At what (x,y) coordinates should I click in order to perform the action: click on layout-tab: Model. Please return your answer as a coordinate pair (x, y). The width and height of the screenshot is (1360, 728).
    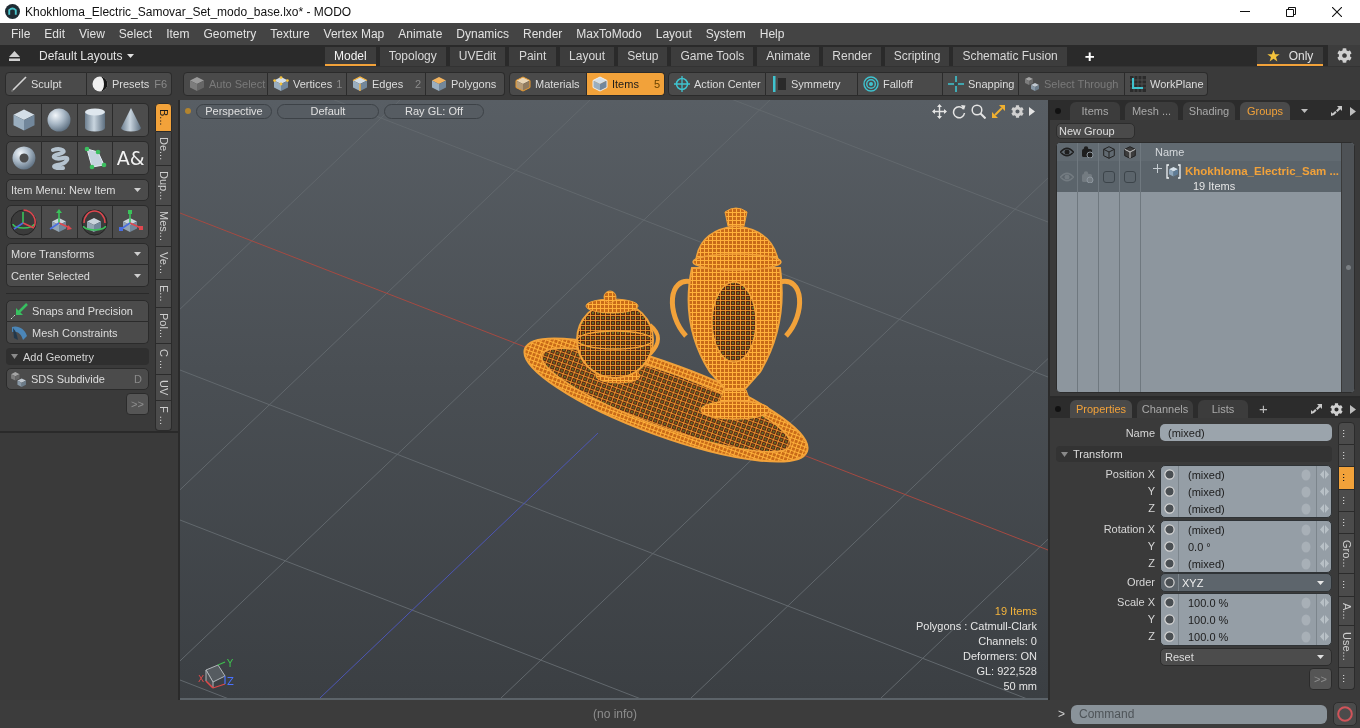
    Looking at the image, I should click on (350, 56).